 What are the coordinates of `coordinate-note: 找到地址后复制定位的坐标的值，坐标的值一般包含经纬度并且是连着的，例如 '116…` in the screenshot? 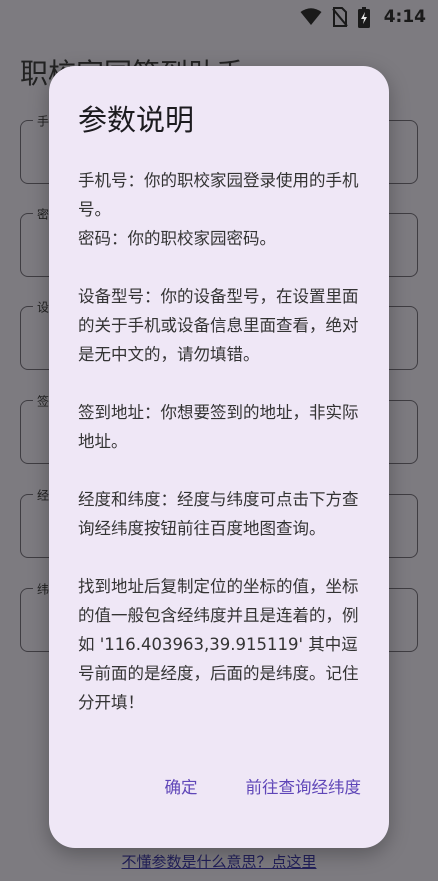 It's located at (218, 644).